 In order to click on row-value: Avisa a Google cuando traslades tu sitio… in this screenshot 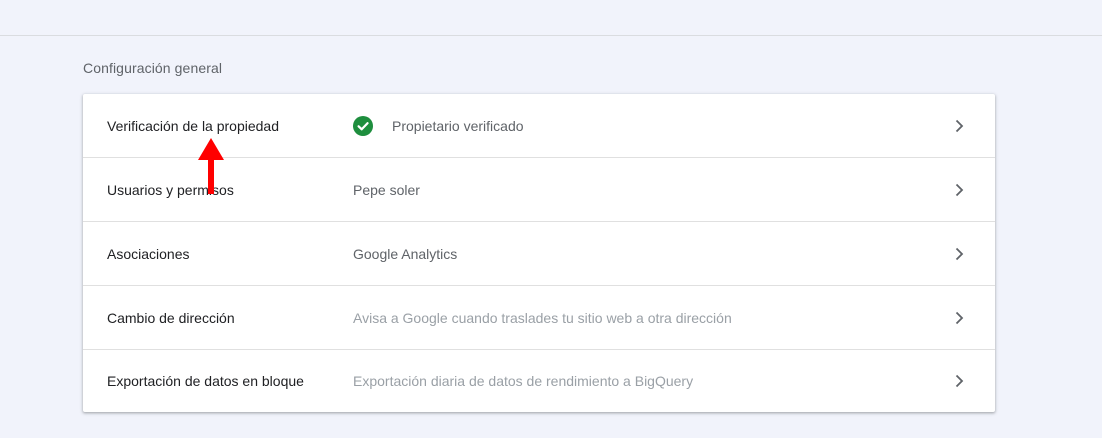, I will do `click(542, 317)`.